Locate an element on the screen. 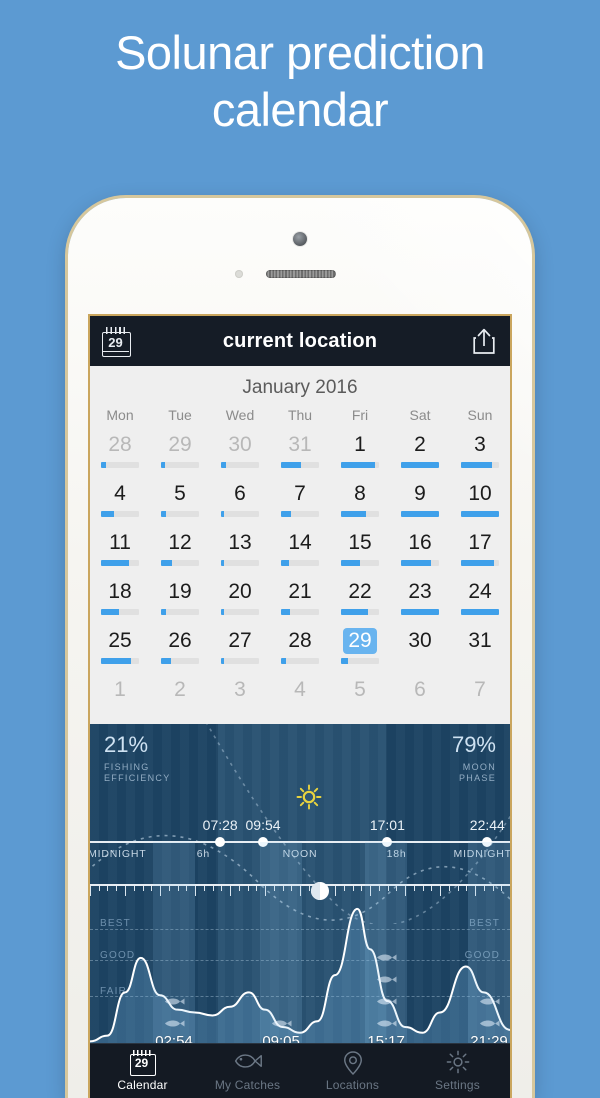 The image size is (600, 1098). tab-my-catches: My Catches is located at coordinates (247, 1071).